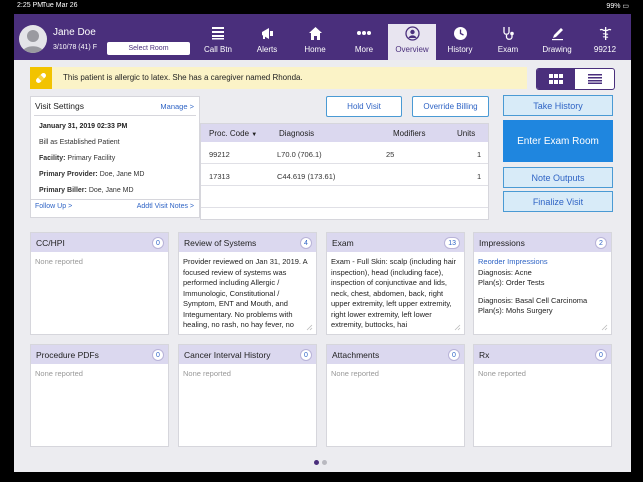 This screenshot has width=643, height=482. I want to click on card-header: Cancer Interval History 0, so click(247, 354).